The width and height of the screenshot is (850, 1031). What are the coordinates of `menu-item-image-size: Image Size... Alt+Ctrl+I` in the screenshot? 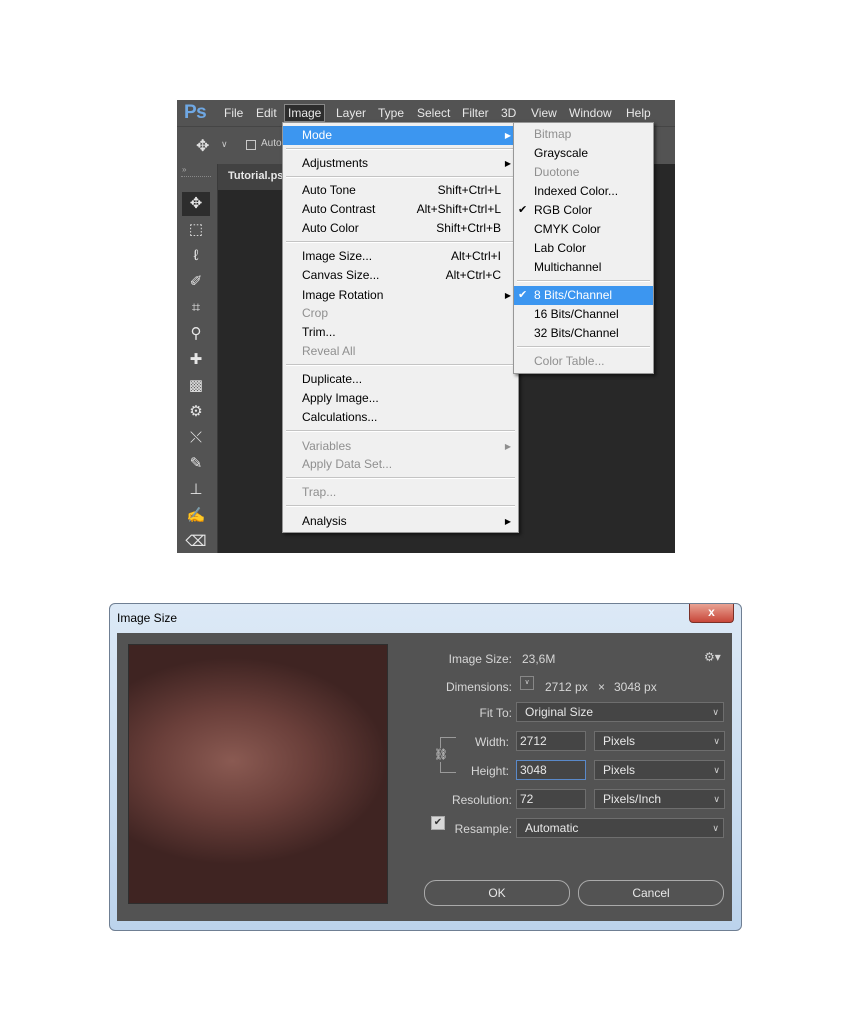 It's located at (400, 256).